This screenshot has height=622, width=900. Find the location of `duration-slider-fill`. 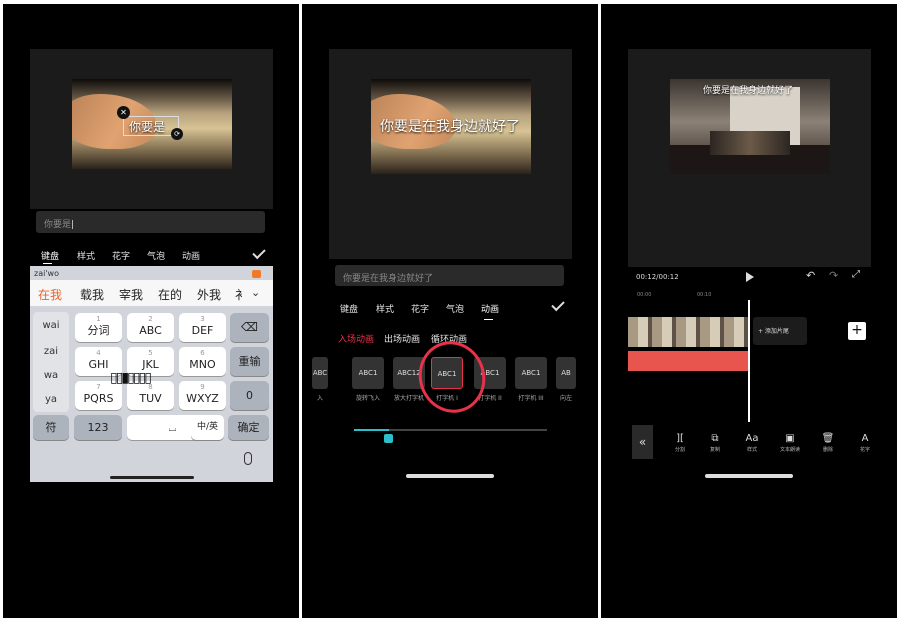

duration-slider-fill is located at coordinates (371, 430).